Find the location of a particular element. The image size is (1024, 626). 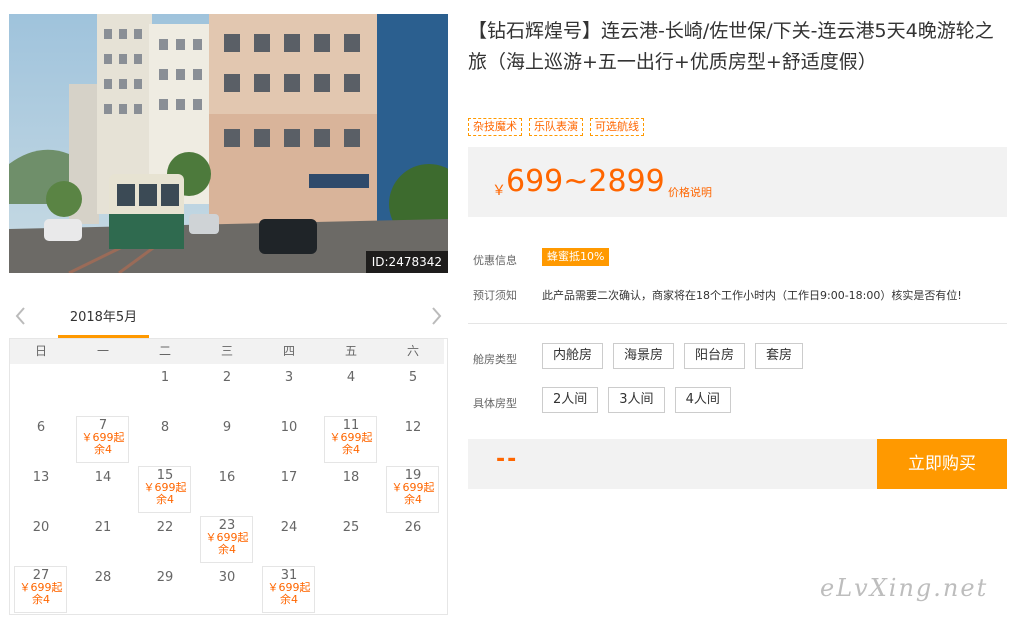

promo-badge: 蜂蜜抵10% is located at coordinates (576, 257).